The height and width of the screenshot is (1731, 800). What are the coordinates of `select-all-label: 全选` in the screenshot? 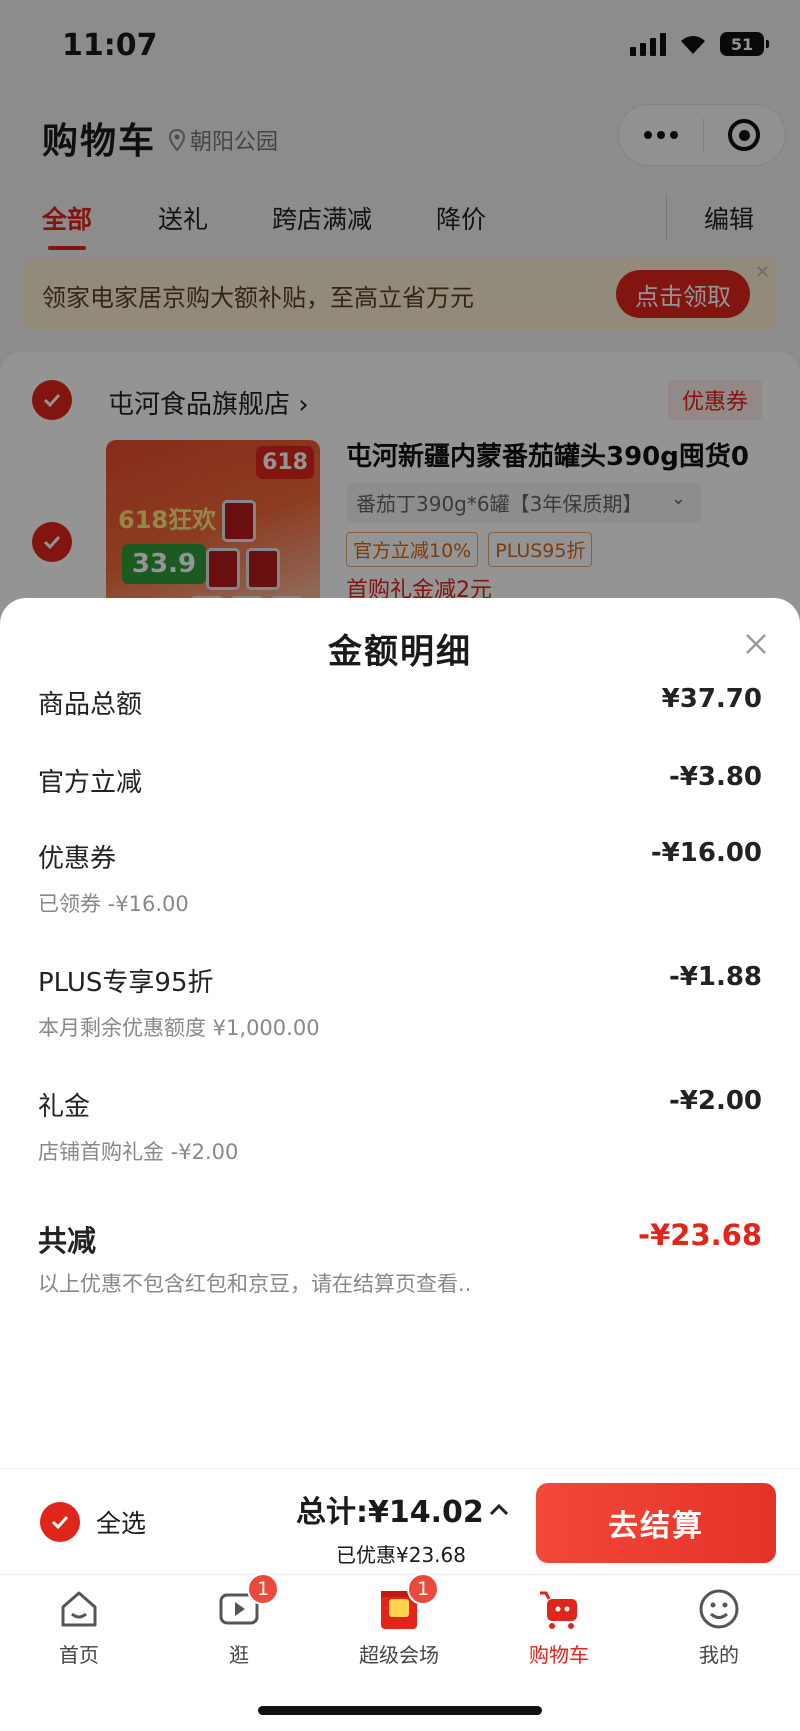 It's located at (121, 1523).